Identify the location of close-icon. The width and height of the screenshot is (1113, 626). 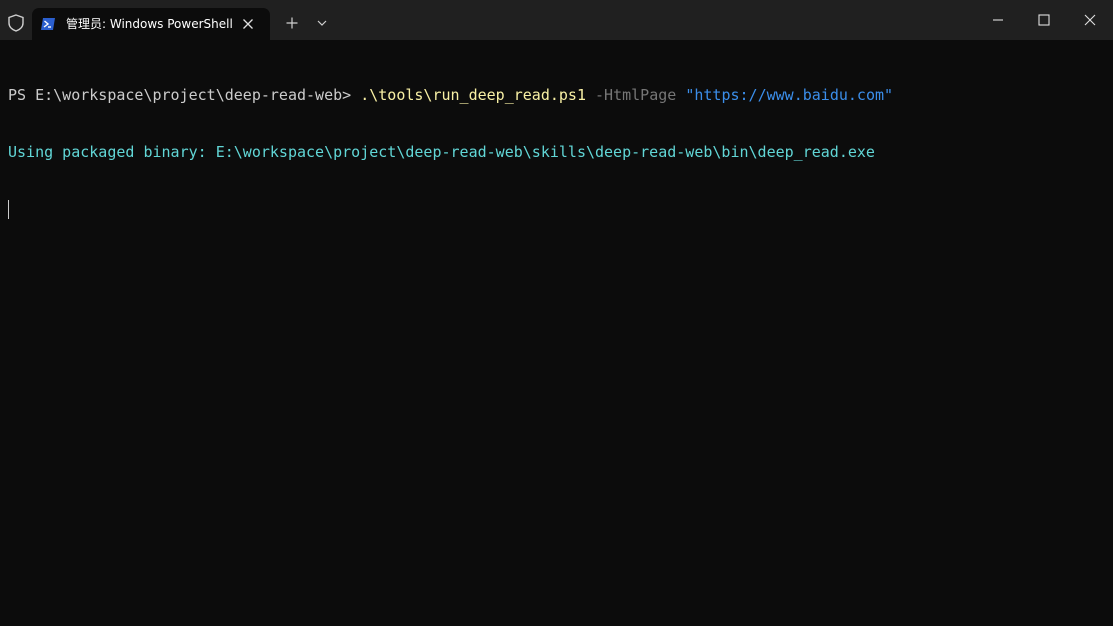
(1090, 20).